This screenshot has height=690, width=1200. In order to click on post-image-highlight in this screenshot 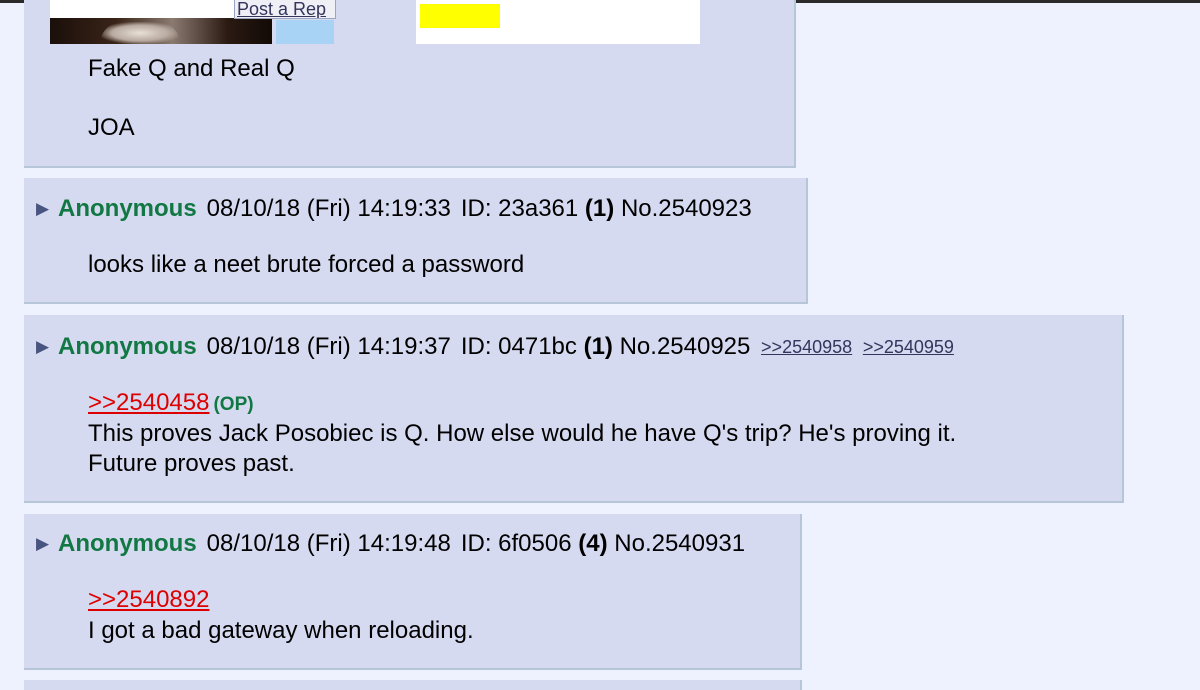, I will do `click(140, 33)`.